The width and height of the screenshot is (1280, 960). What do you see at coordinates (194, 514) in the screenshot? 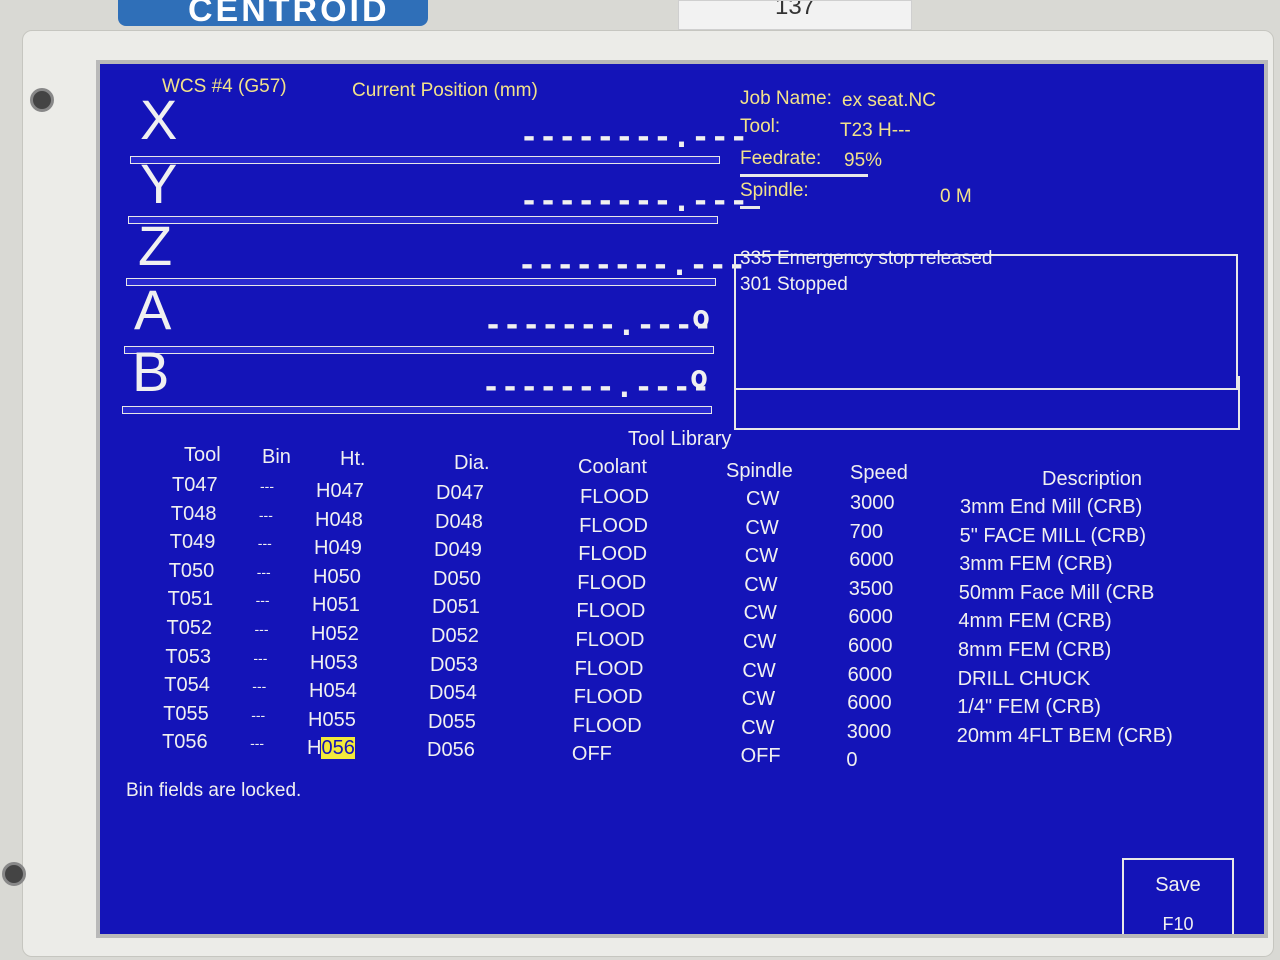
I see `cell-tool-number: T048` at bounding box center [194, 514].